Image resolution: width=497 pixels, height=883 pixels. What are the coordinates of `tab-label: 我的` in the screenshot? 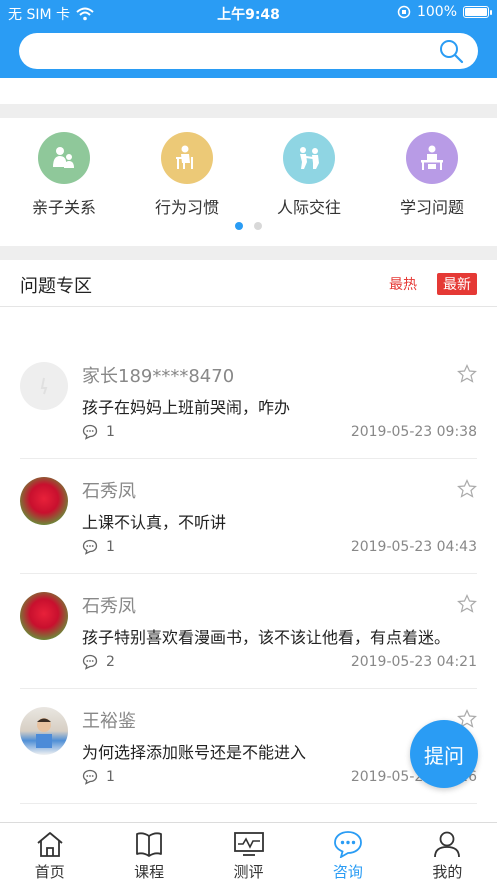 It's located at (447, 872).